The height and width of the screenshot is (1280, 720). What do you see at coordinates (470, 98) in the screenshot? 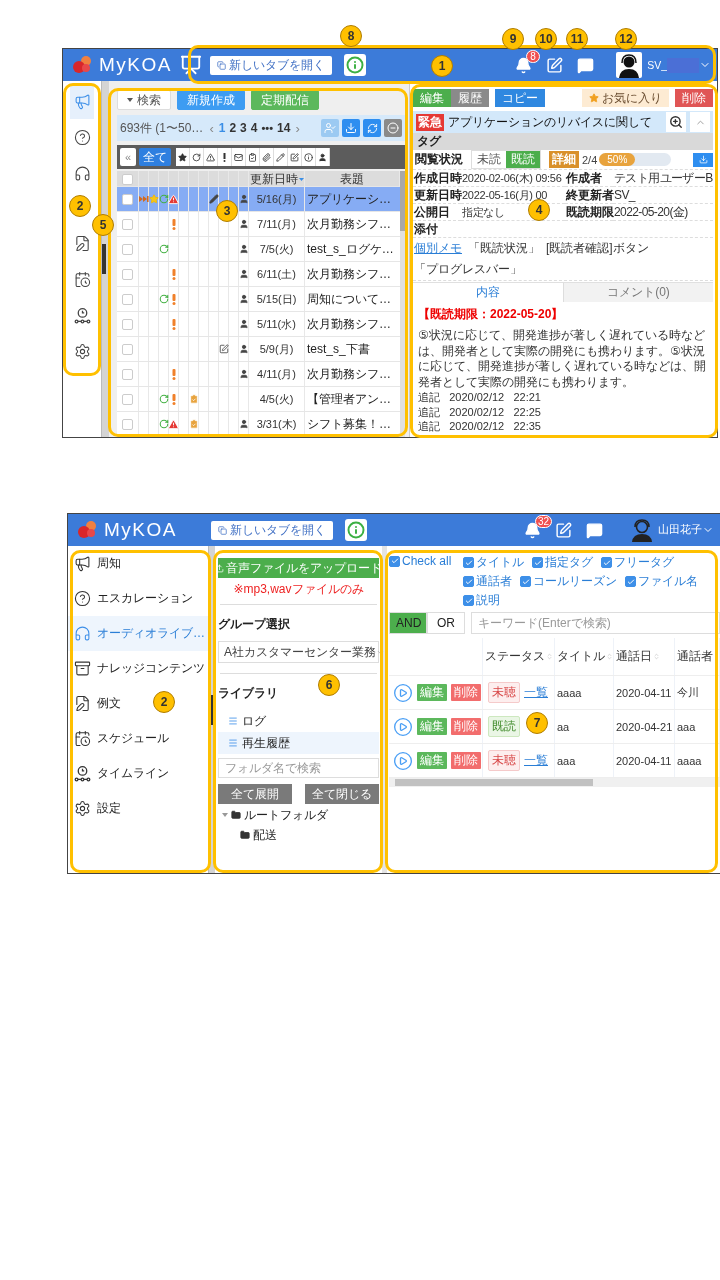
I see `history-button: 履歴` at bounding box center [470, 98].